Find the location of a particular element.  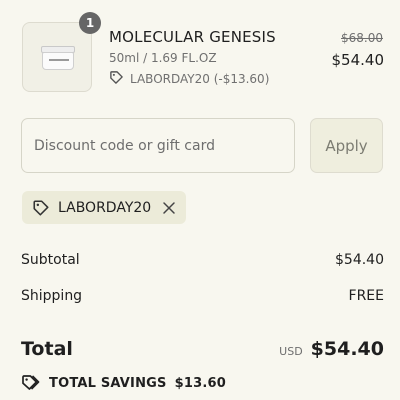

product-thumbnail is located at coordinates (57, 57).